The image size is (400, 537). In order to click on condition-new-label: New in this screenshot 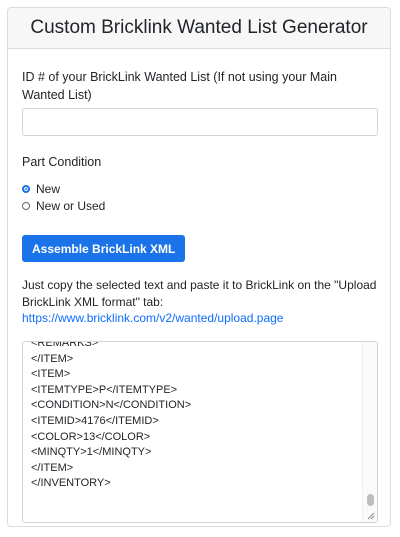, I will do `click(48, 189)`.